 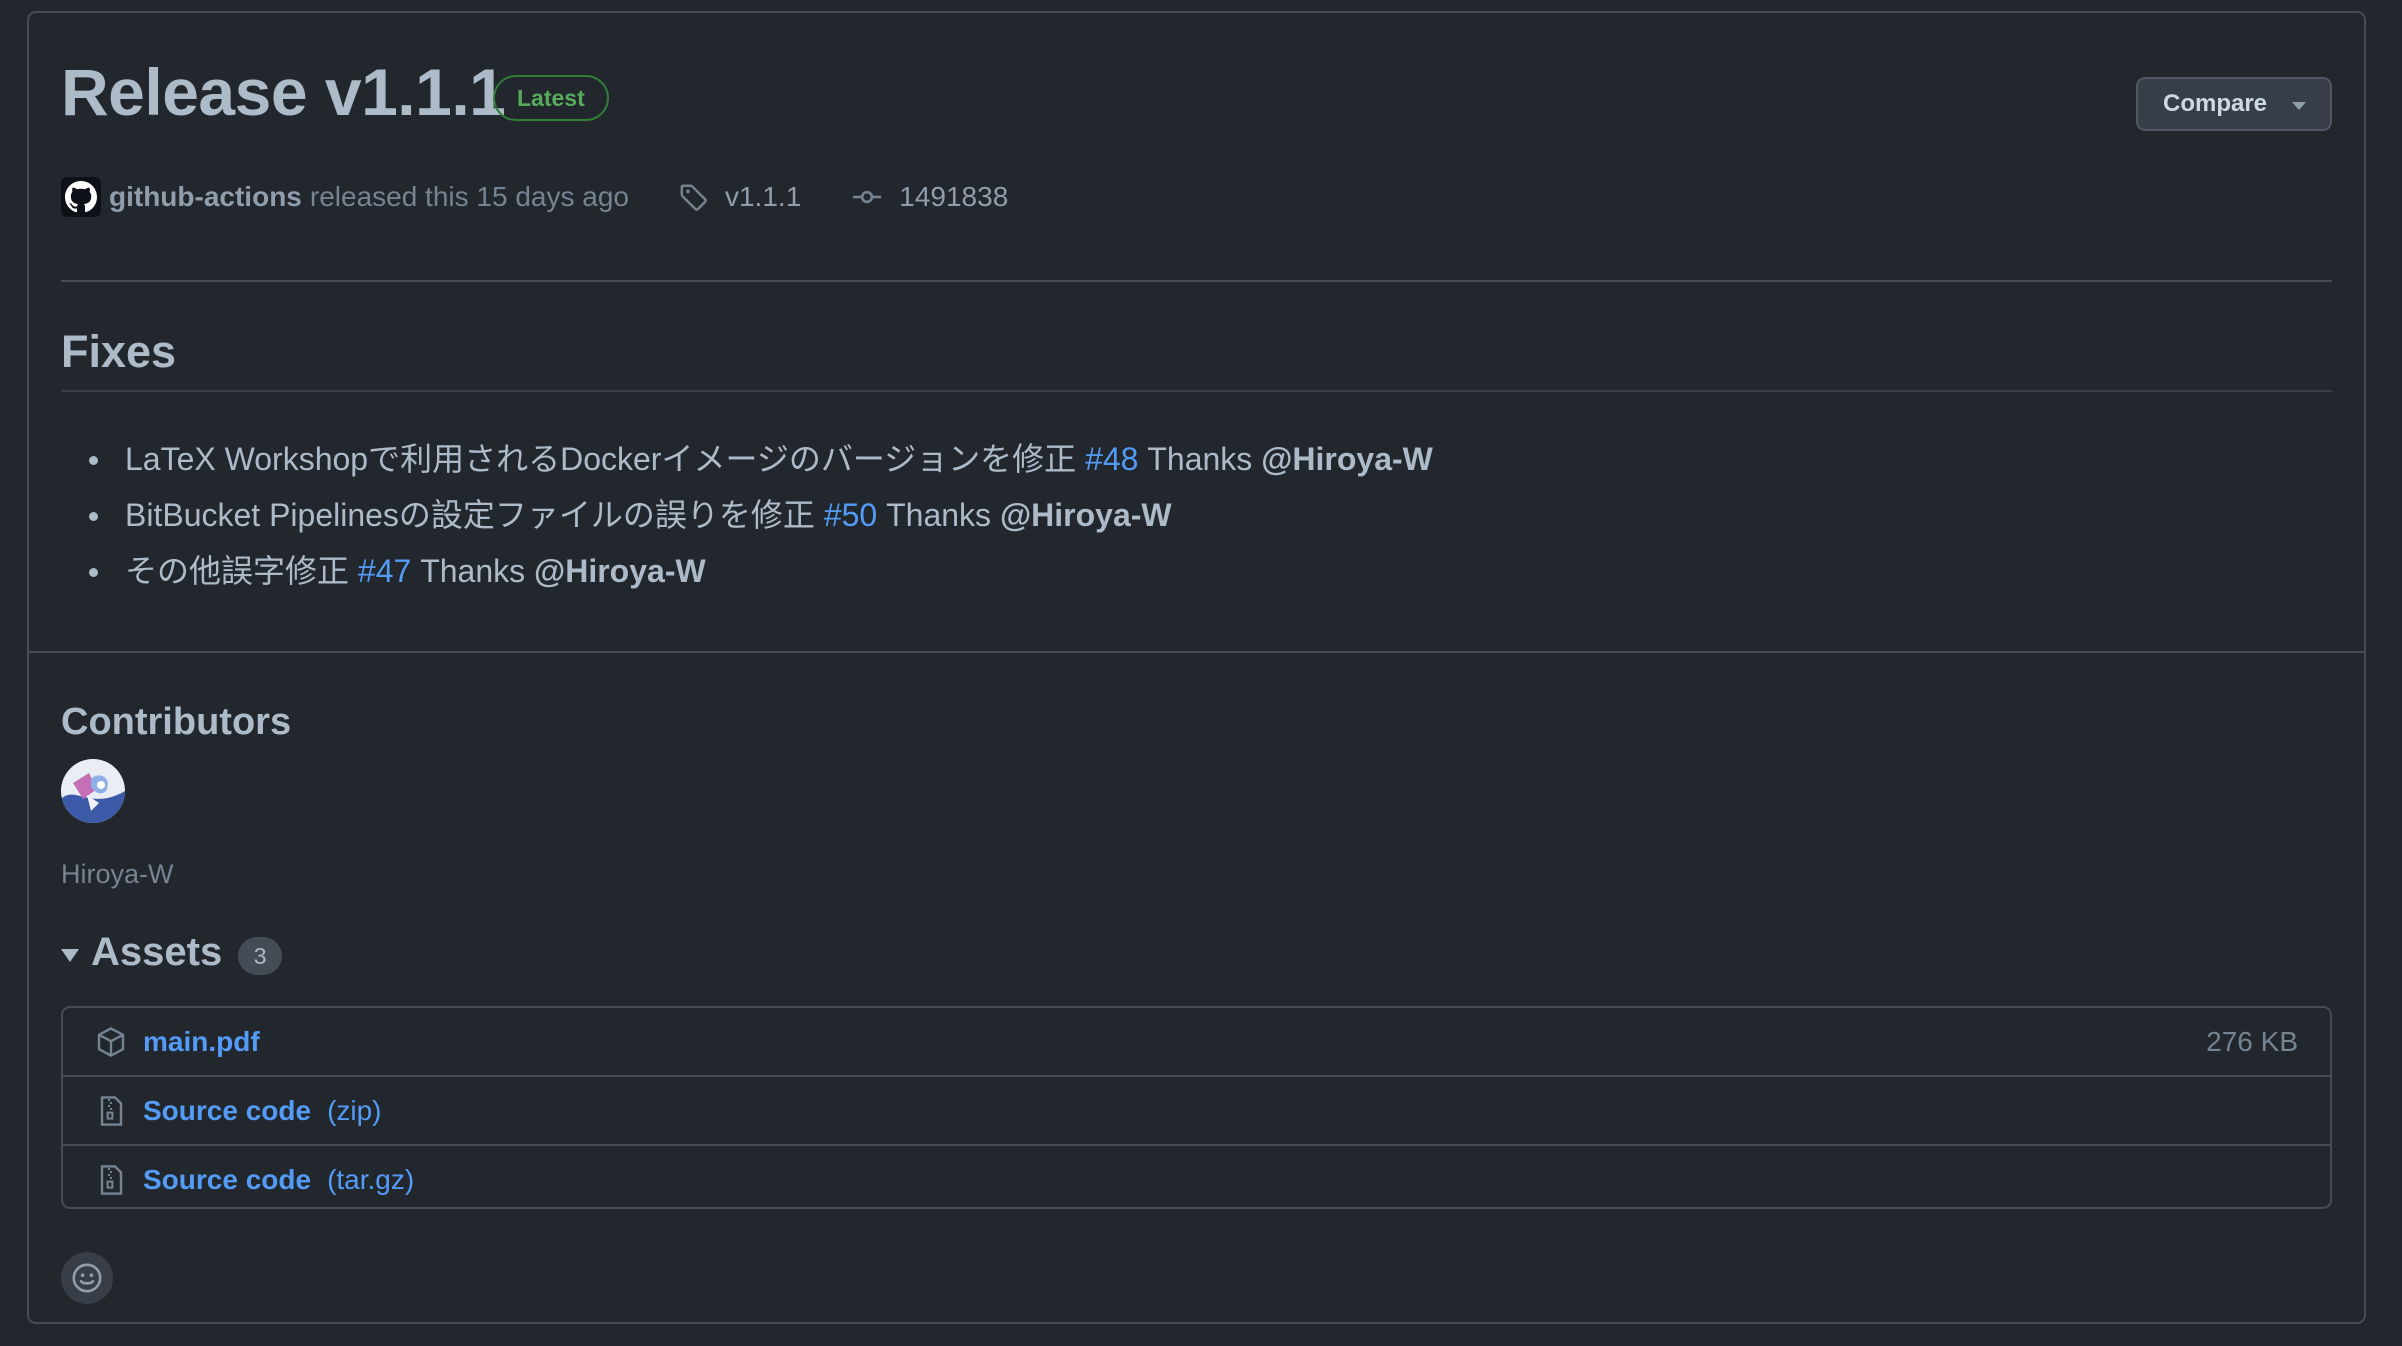 I want to click on release-tag: v1.1.1, so click(x=740, y=197).